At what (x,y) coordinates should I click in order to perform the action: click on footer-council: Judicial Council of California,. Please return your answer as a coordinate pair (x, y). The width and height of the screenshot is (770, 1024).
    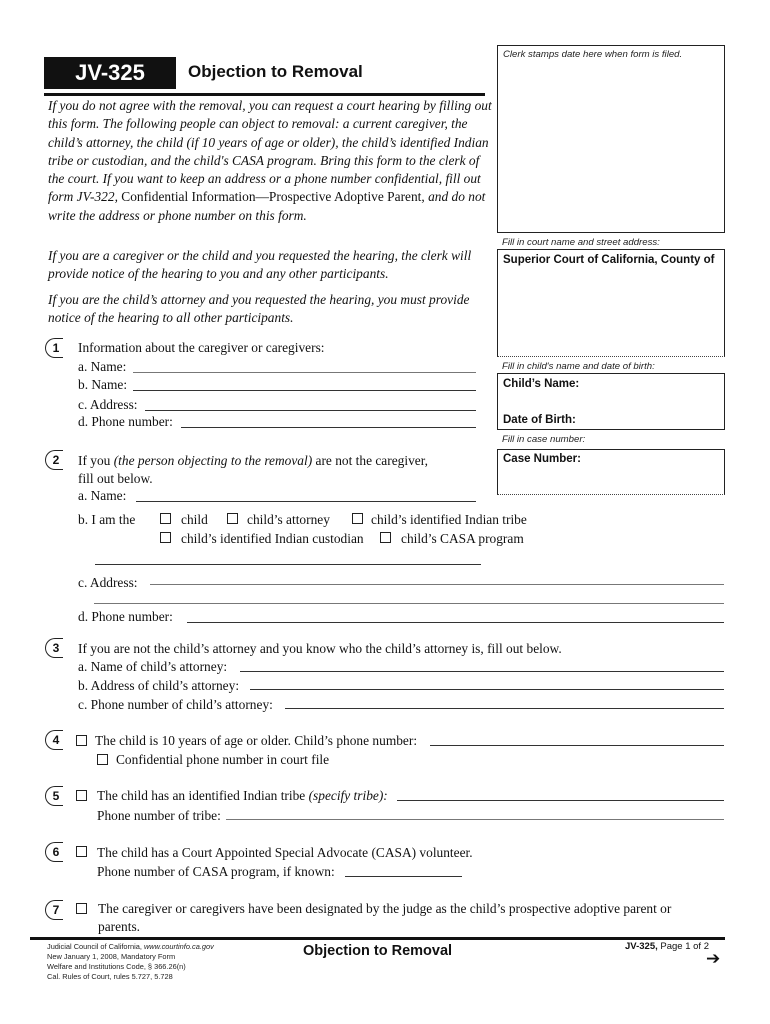
    Looking at the image, I should click on (95, 946).